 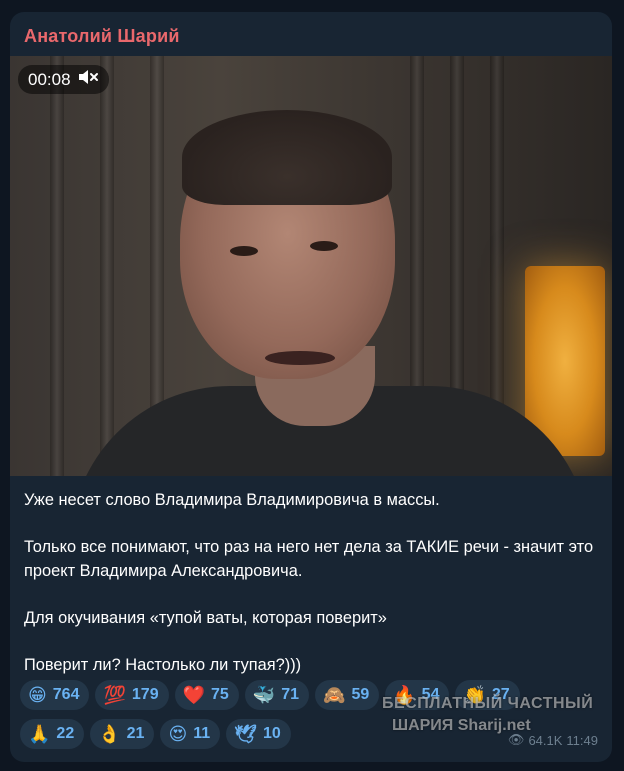 What do you see at coordinates (334, 695) in the screenshot?
I see `monkey-emoji-icon: 🙈` at bounding box center [334, 695].